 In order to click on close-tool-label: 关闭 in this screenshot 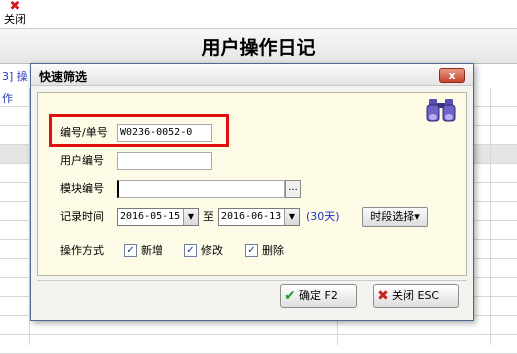, I will do `click(15, 19)`.